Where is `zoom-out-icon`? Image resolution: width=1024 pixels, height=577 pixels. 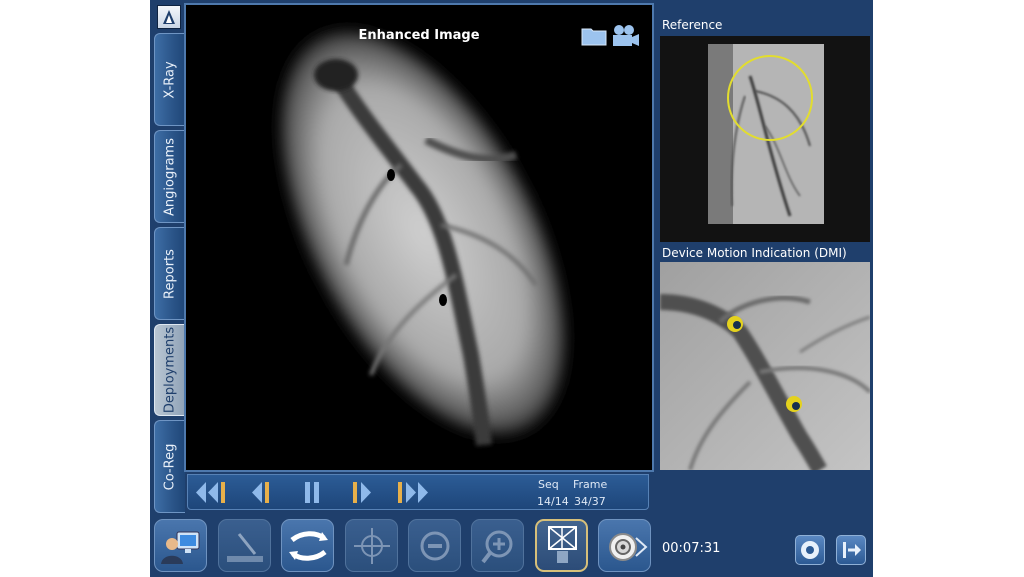 zoom-out-icon is located at coordinates (435, 546).